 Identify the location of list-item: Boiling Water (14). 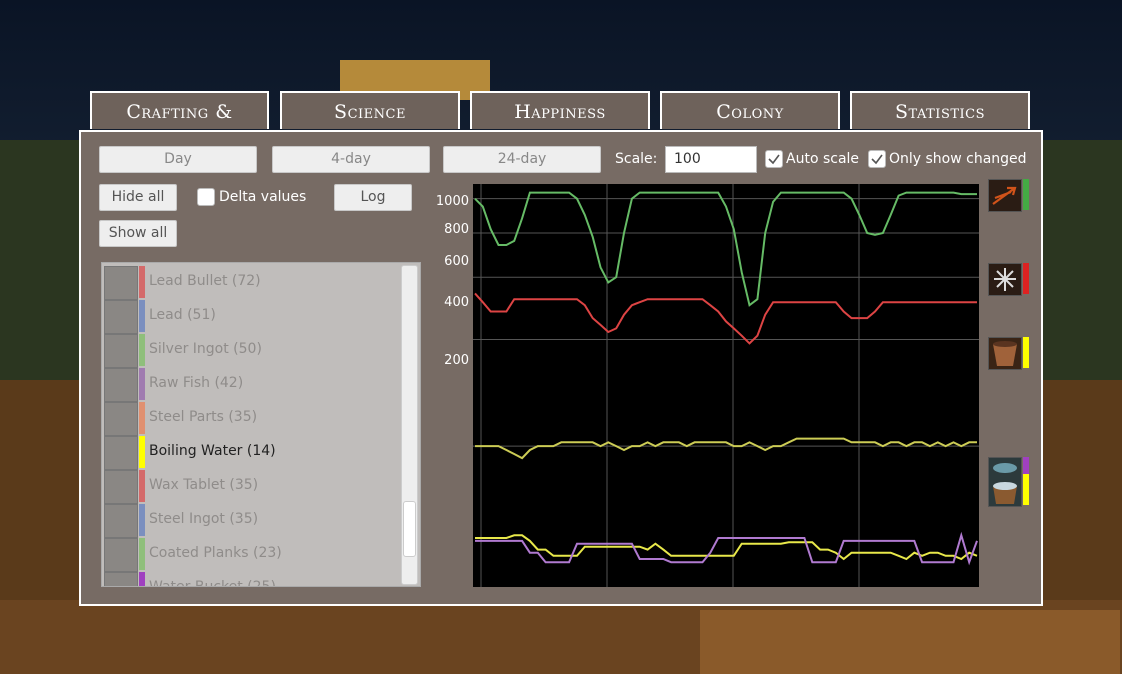
(252, 452).